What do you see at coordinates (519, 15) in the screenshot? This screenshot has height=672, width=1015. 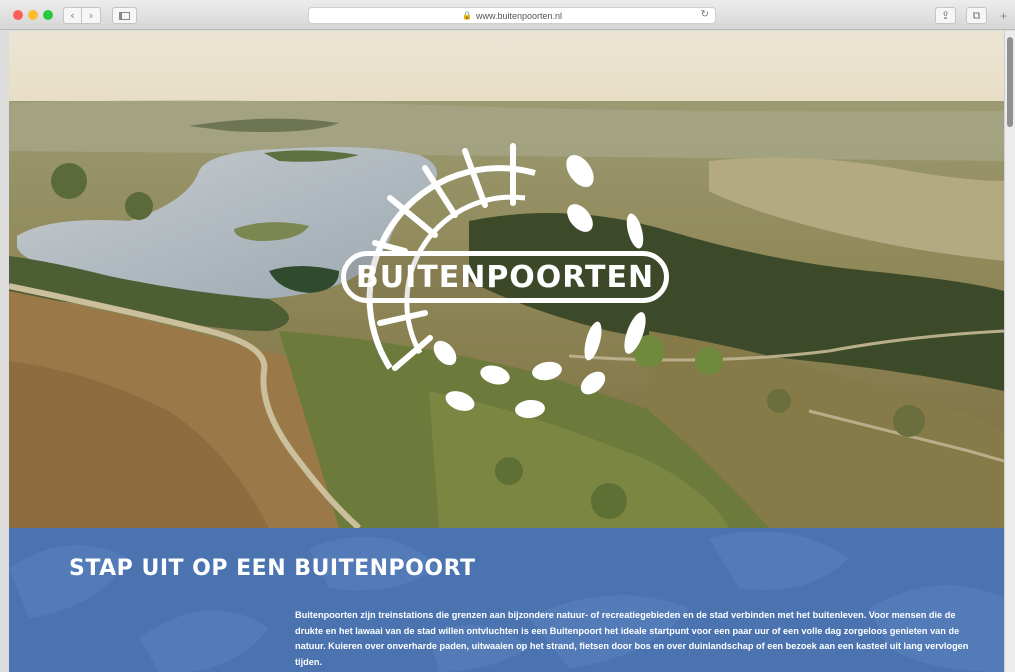 I see `url-text: www.buitenpoorten.nl` at bounding box center [519, 15].